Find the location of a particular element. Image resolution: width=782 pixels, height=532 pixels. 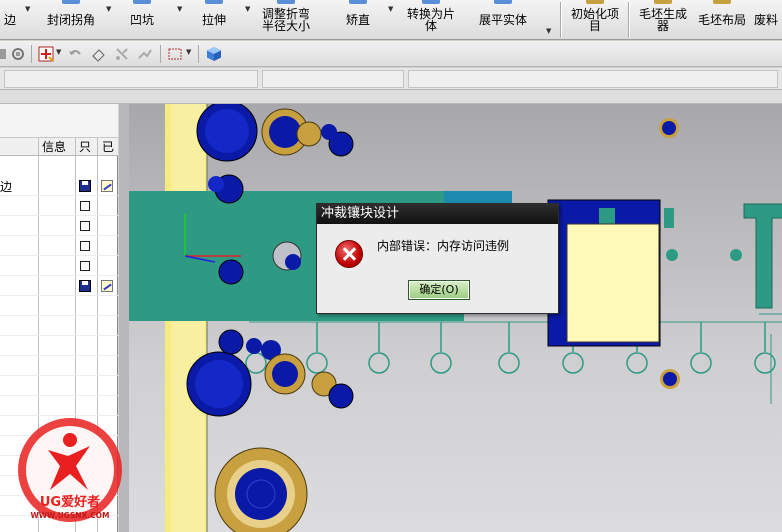

ribbon-button-dimple: 凹坑 is located at coordinates (142, 20).